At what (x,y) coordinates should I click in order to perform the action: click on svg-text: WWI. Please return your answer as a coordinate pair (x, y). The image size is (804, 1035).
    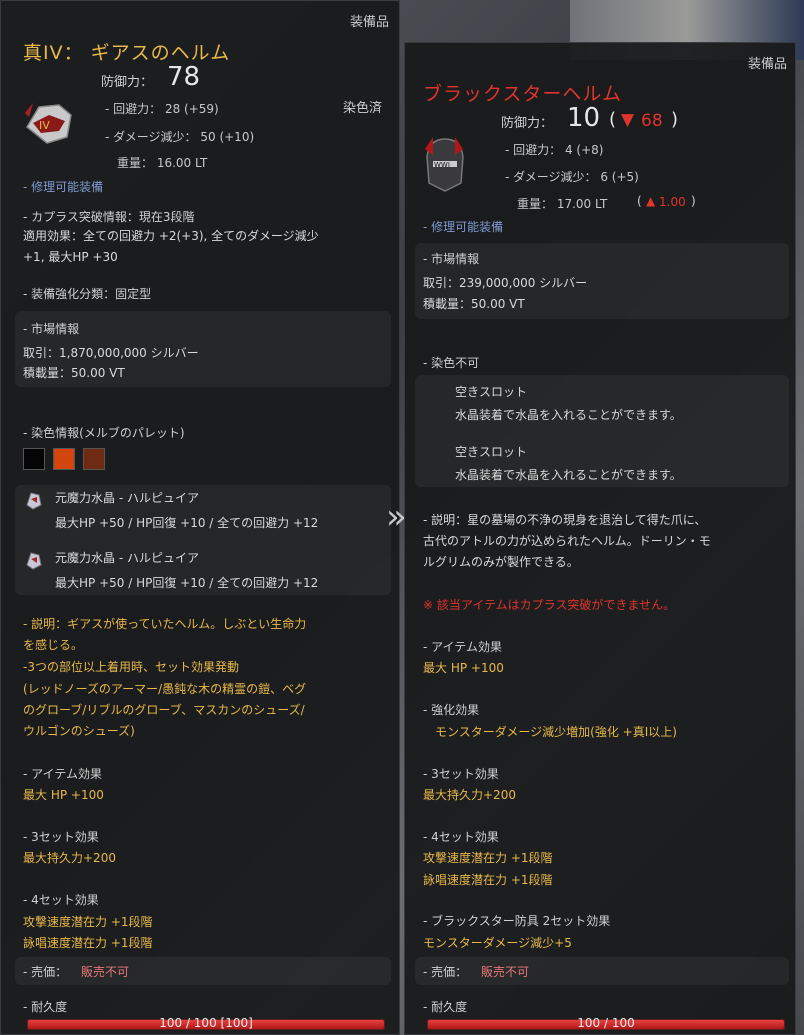
    Looking at the image, I should click on (442, 165).